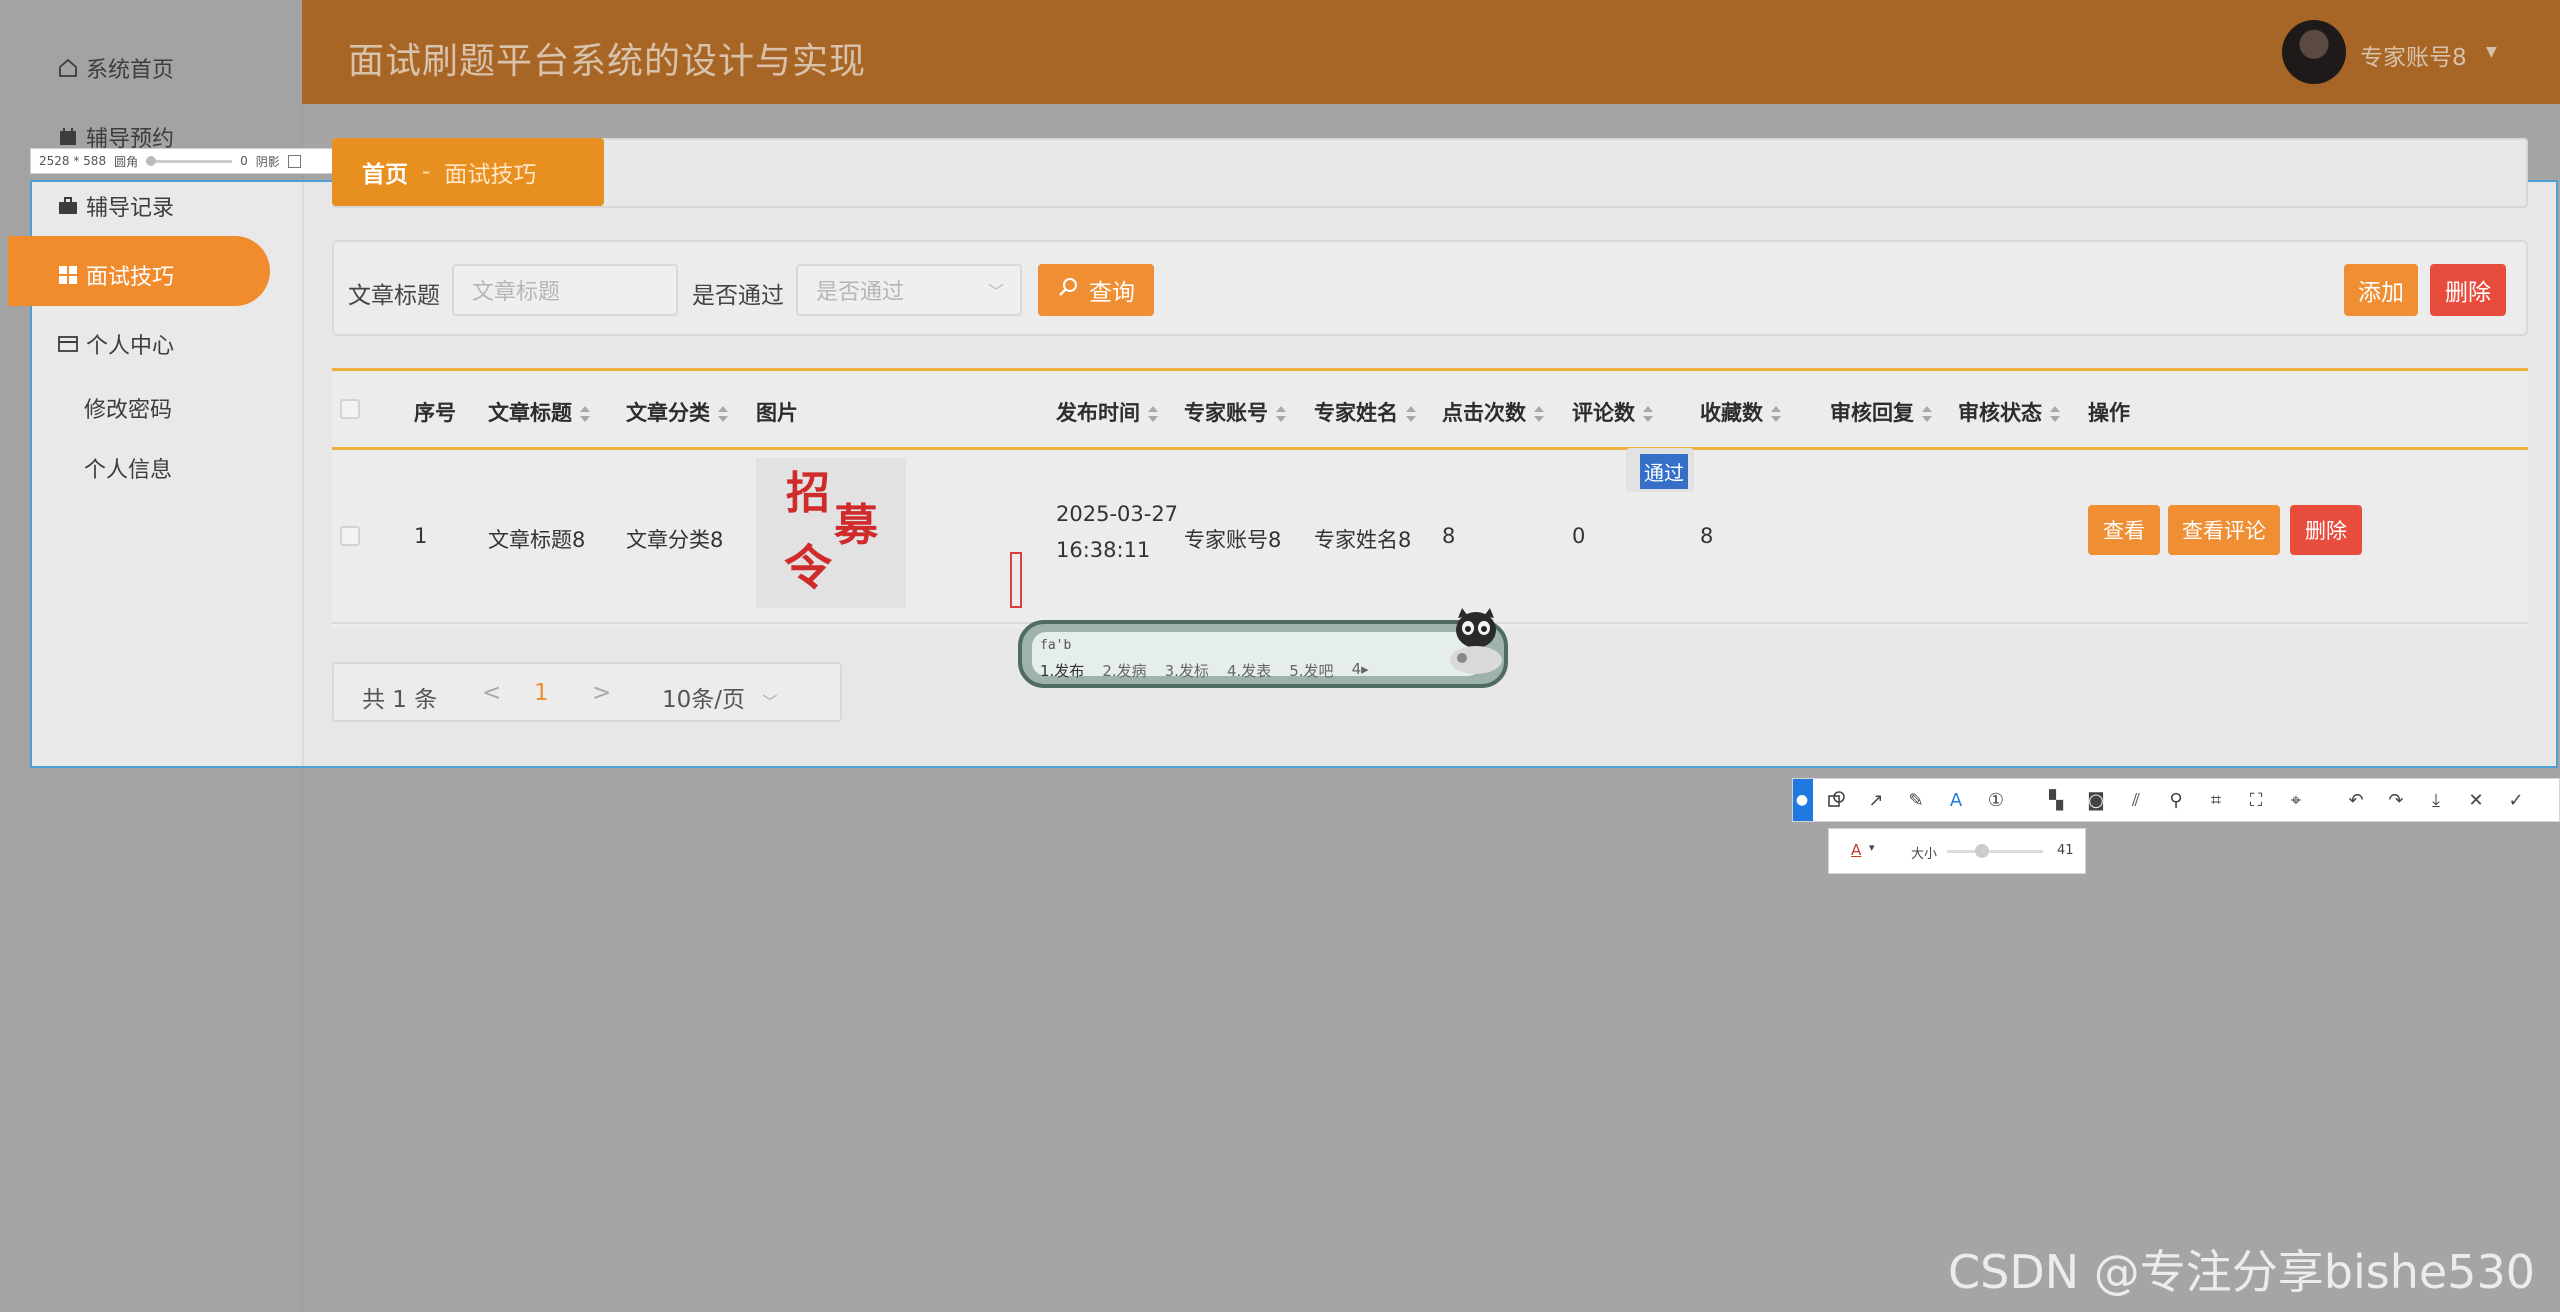  What do you see at coordinates (1360, 670) in the screenshot?
I see `ime-page-arrow: 4▸` at bounding box center [1360, 670].